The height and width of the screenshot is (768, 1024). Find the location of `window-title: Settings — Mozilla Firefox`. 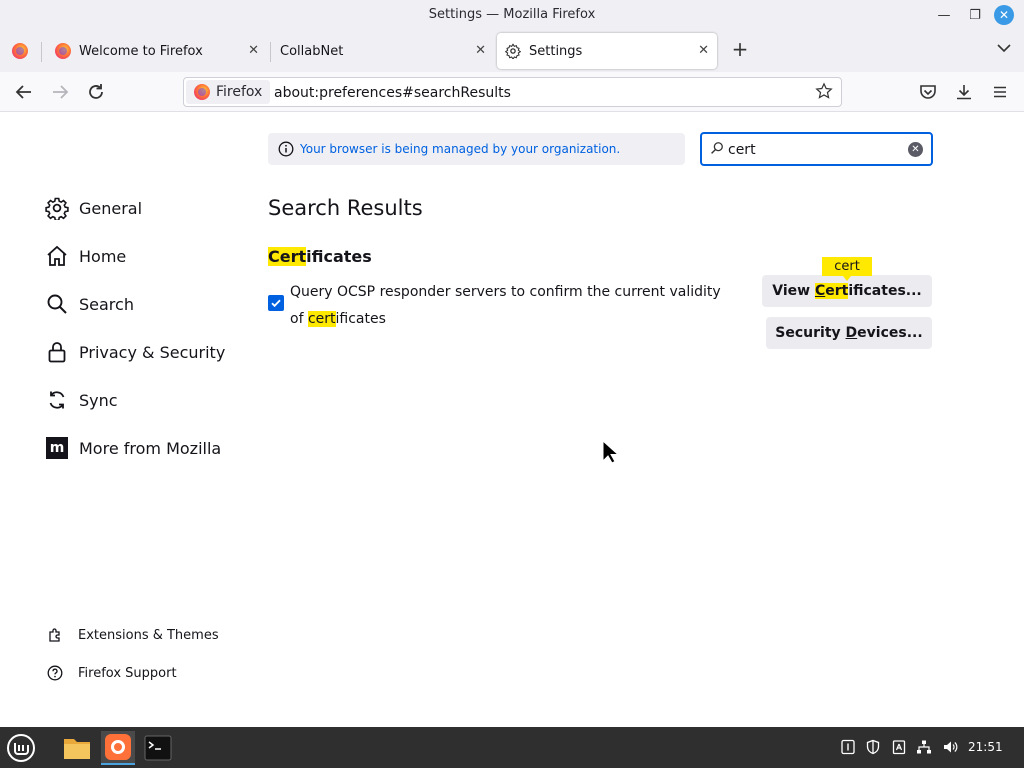

window-title: Settings — Mozilla Firefox is located at coordinates (512, 14).